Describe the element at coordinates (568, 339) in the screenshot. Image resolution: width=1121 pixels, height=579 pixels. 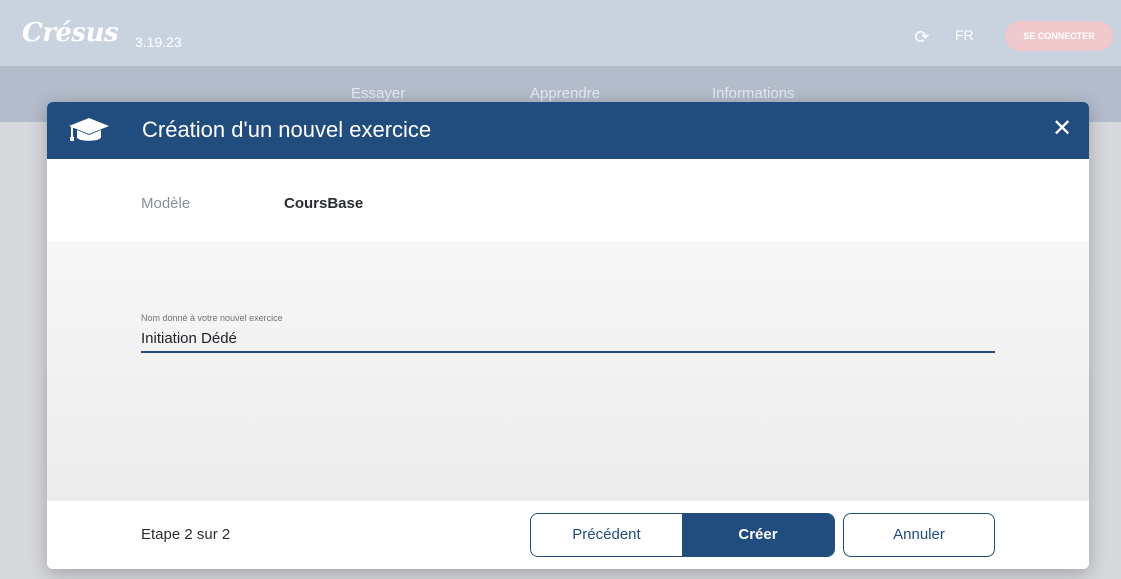
I see `exercise-name-input` at that location.